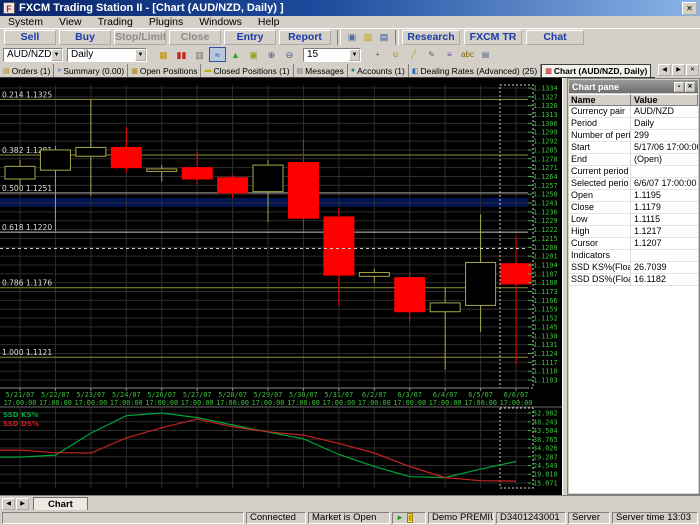 Image resolution: width=700 pixels, height=525 pixels. I want to click on zoom-in-icon: ⊕, so click(271, 54).